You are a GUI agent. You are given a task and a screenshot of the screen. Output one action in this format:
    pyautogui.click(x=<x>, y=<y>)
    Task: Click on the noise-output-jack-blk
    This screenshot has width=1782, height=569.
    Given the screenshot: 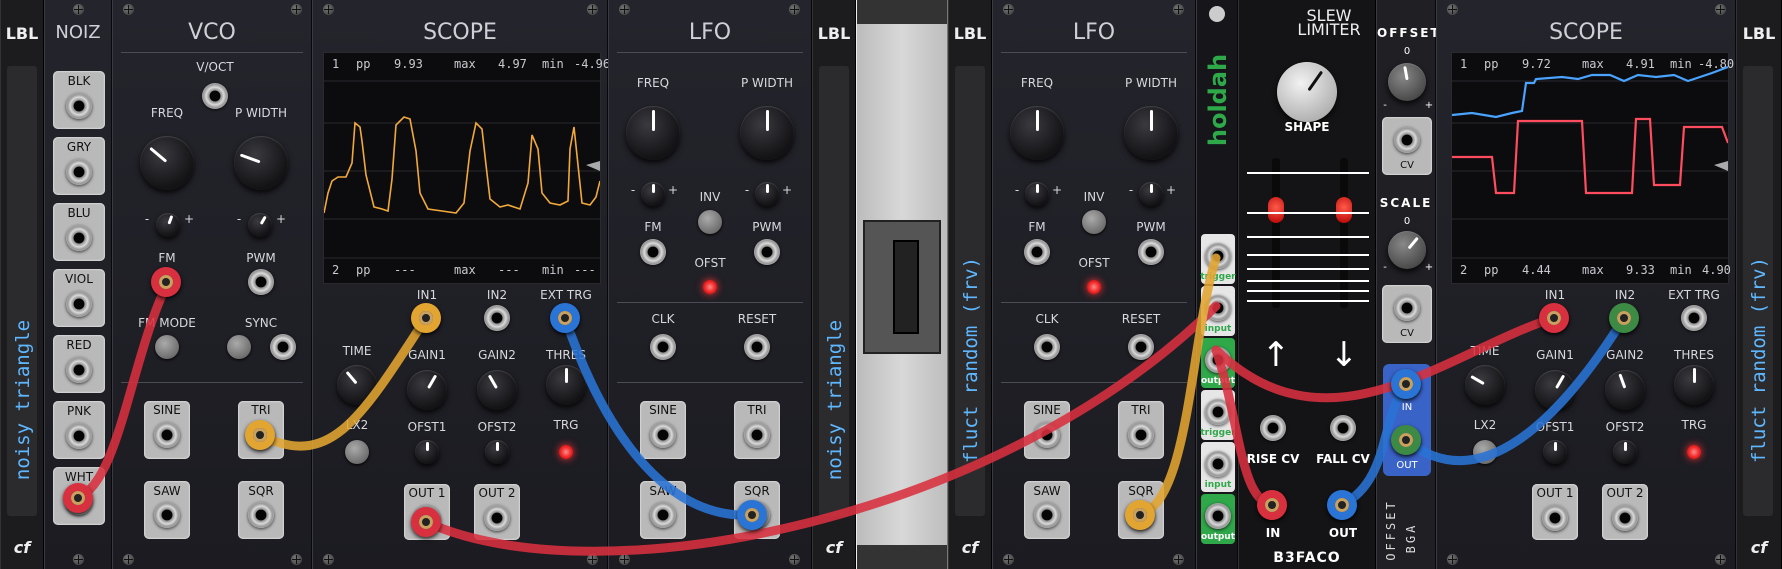 What is the action you would take?
    pyautogui.click(x=79, y=106)
    